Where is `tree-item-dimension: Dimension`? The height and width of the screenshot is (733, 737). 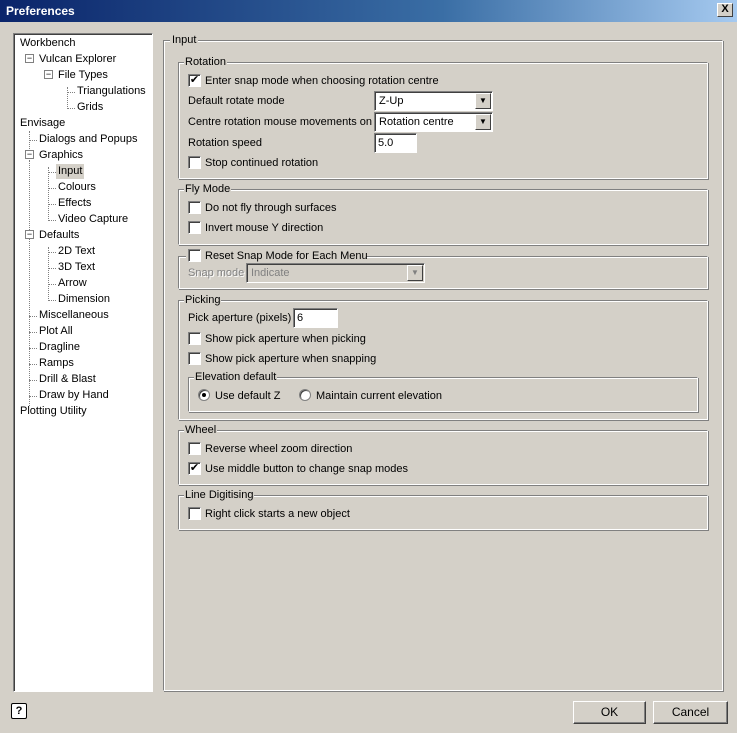 tree-item-dimension: Dimension is located at coordinates (84, 299).